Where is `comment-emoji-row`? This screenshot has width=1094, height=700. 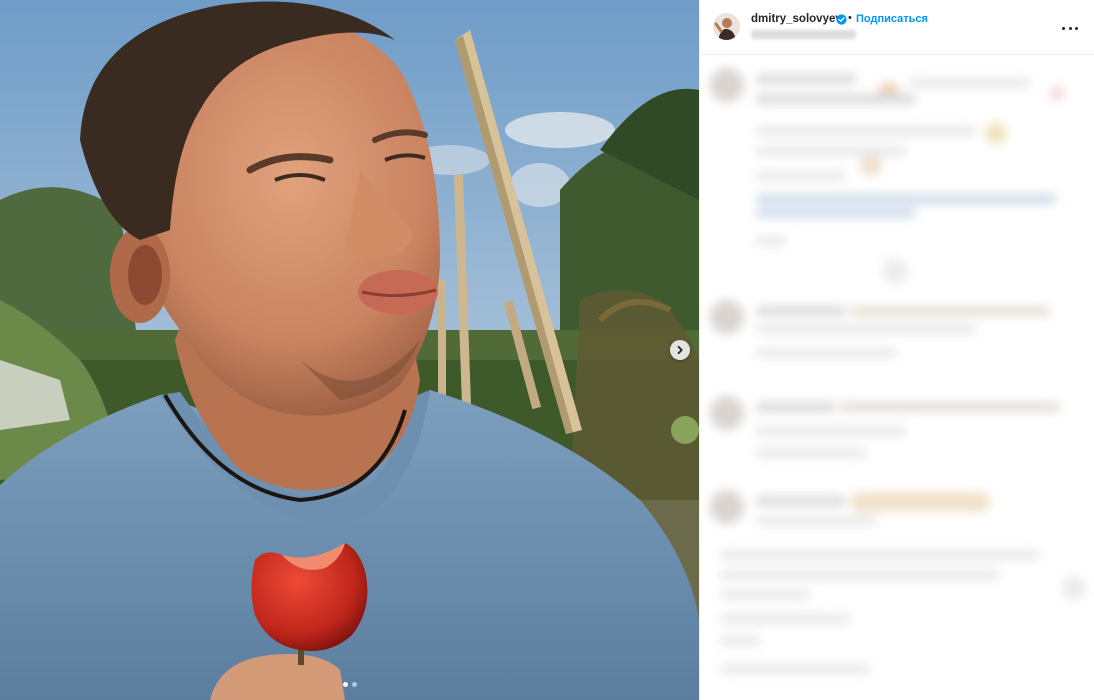
comment-emoji-row is located at coordinates (920, 502).